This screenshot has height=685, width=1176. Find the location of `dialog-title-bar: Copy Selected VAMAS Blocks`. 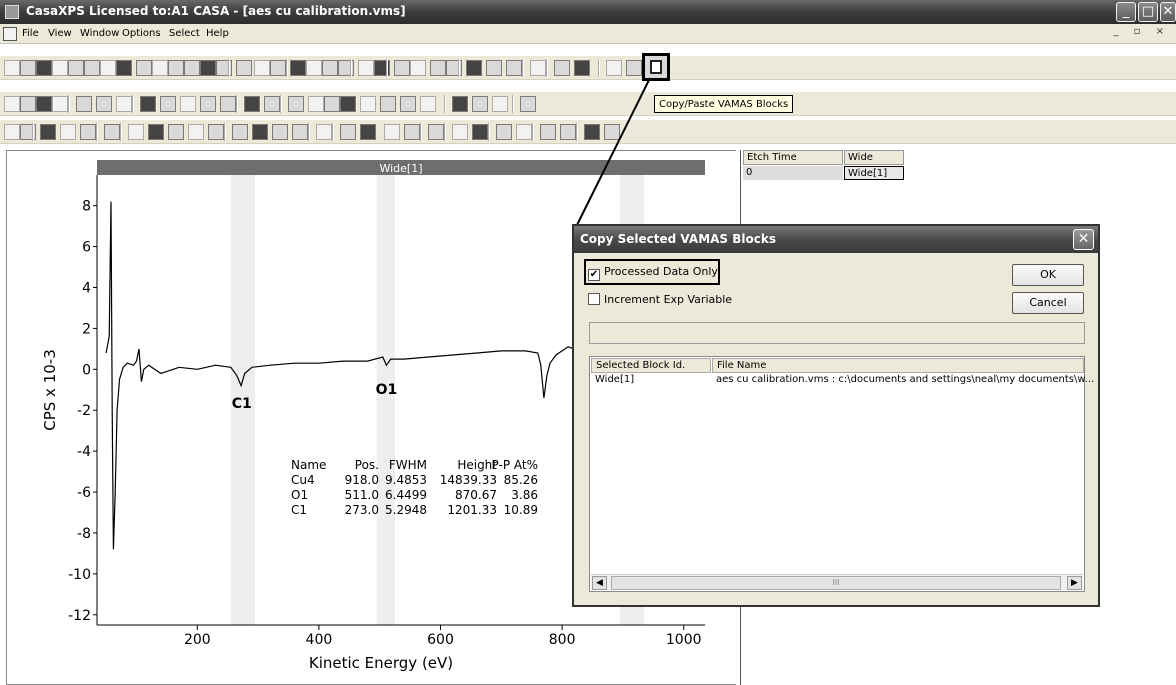

dialog-title-bar: Copy Selected VAMAS Blocks is located at coordinates (836, 239).